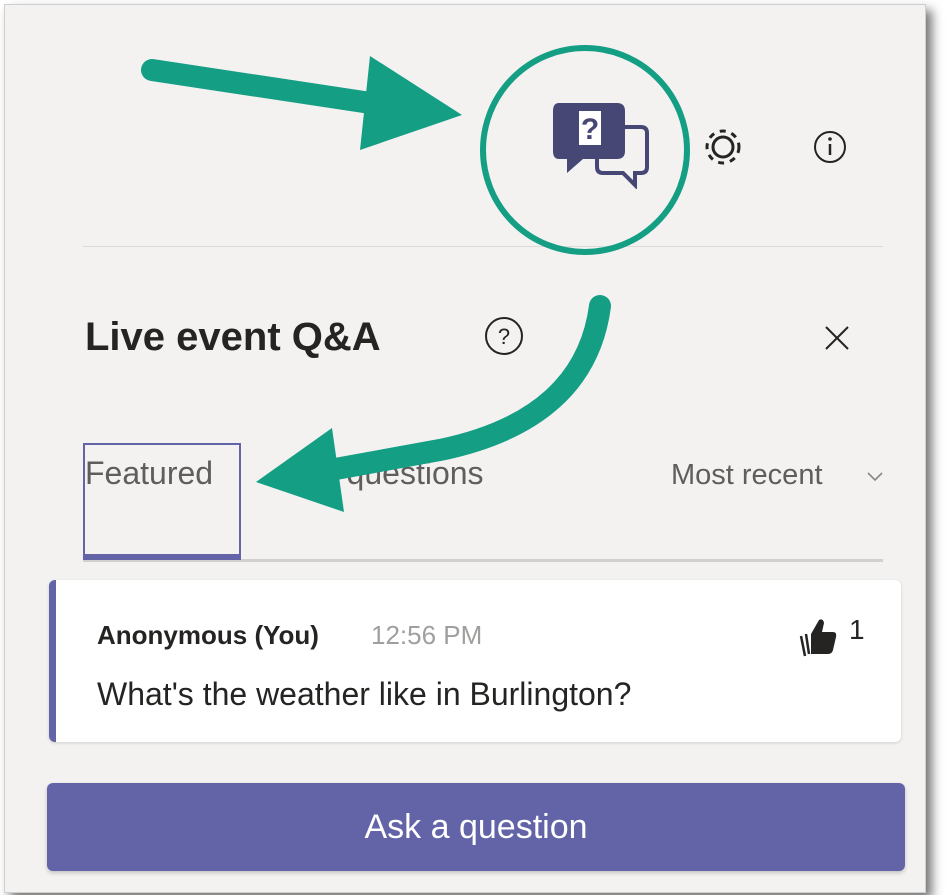 This screenshot has width=946, height=895. Describe the element at coordinates (476, 827) in the screenshot. I see `ask-question-button: Ask a question` at that location.